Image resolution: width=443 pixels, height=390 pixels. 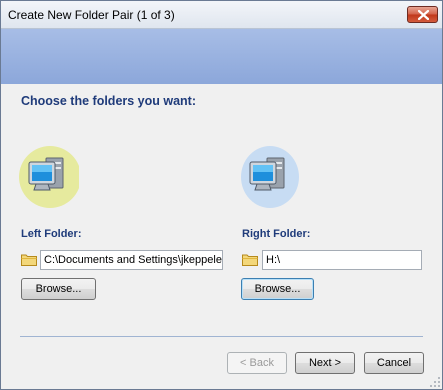 What do you see at coordinates (109, 101) in the screenshot?
I see `page-heading: Choose the folders you want:` at bounding box center [109, 101].